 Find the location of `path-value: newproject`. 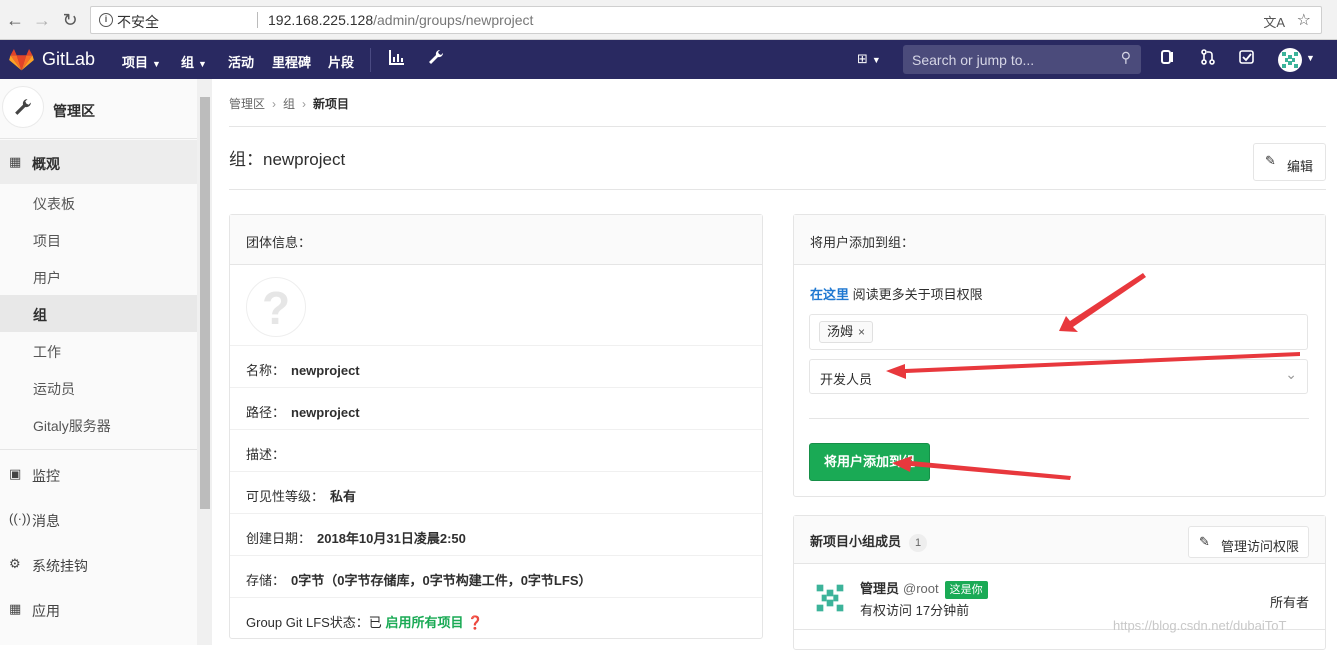

path-value: newproject is located at coordinates (325, 412).